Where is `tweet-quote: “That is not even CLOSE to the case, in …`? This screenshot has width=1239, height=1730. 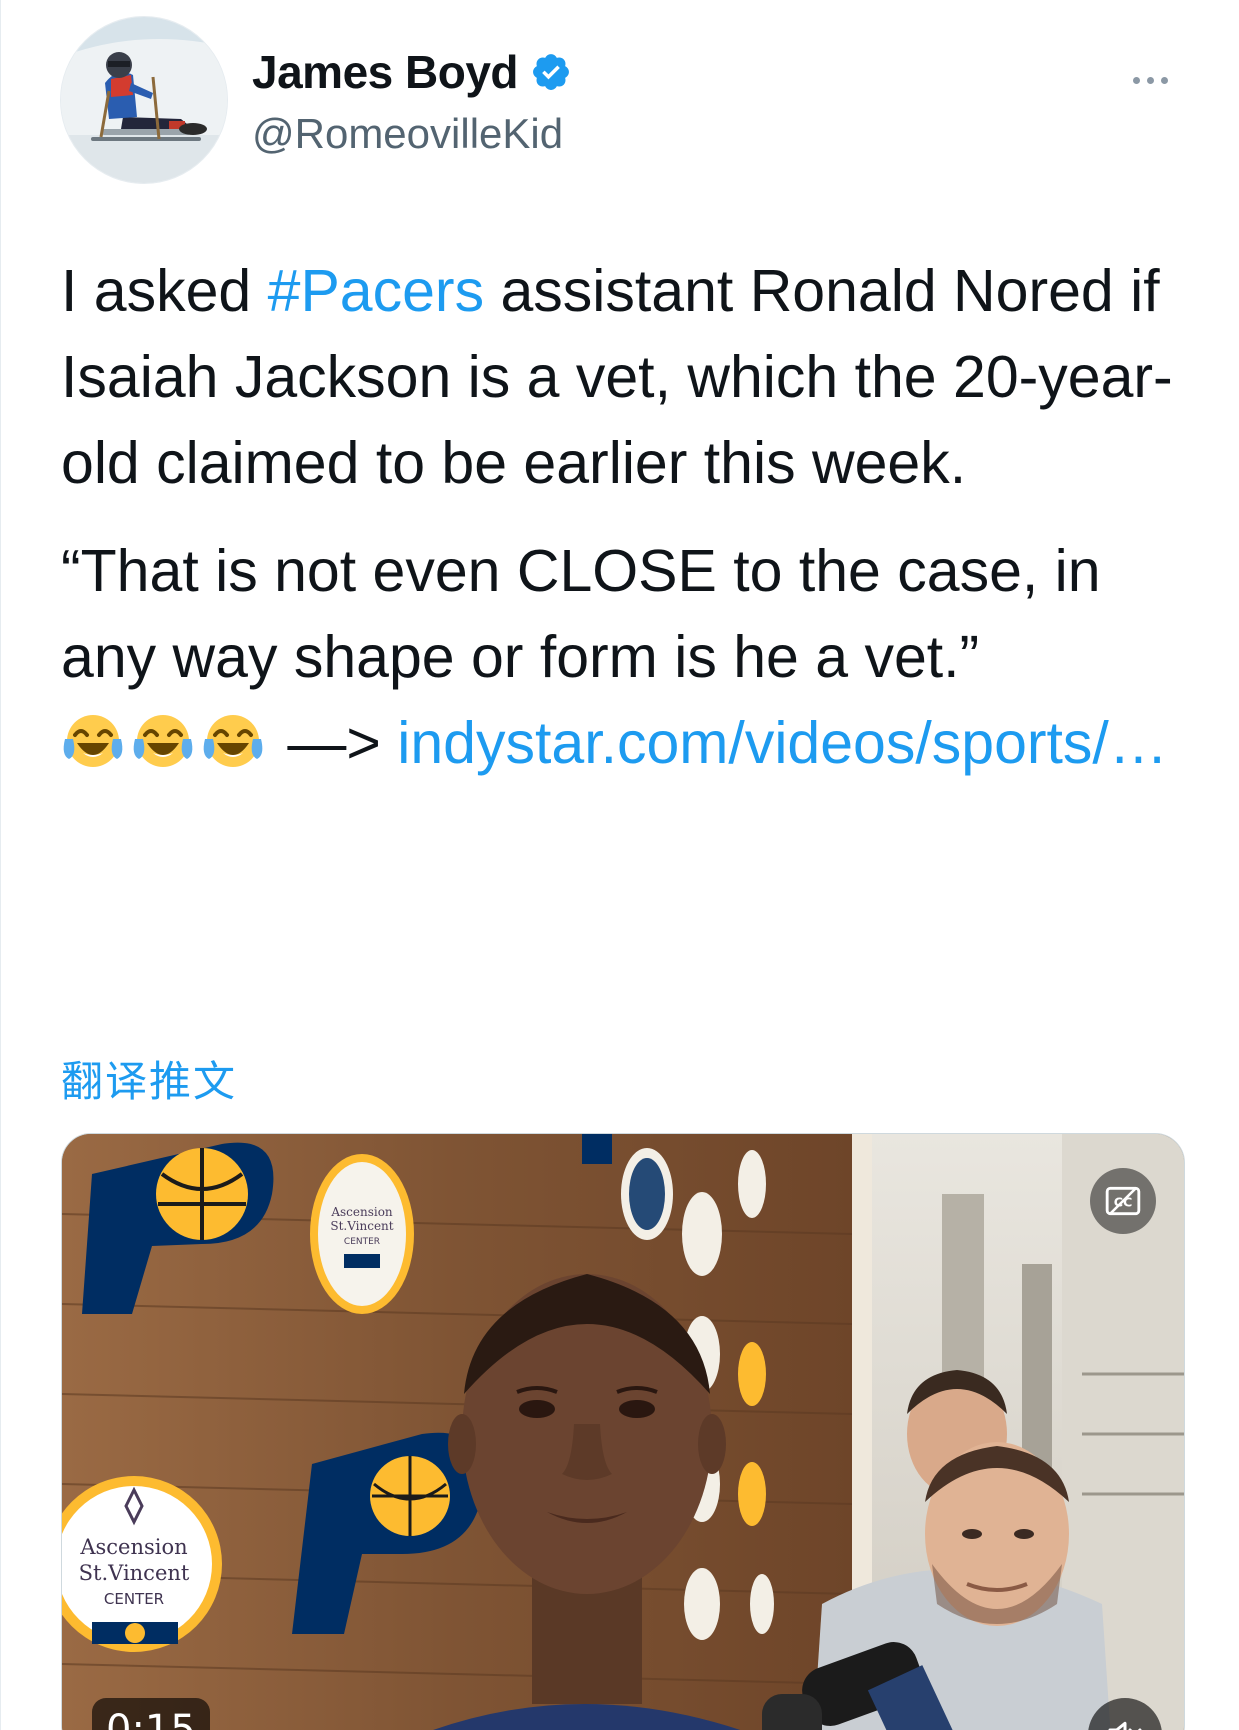
tweet-quote: “That is not even CLOSE to the case, in … is located at coordinates (581, 614).